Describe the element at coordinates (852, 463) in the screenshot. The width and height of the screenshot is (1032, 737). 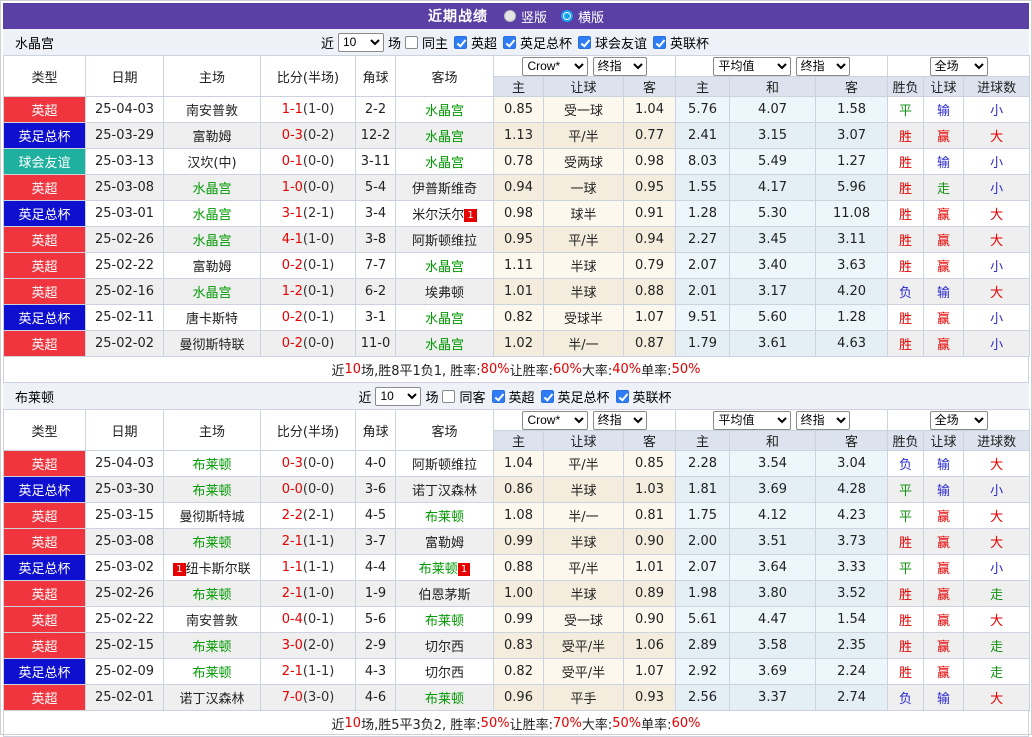
I see `avg-away-odds: 3.04` at that location.